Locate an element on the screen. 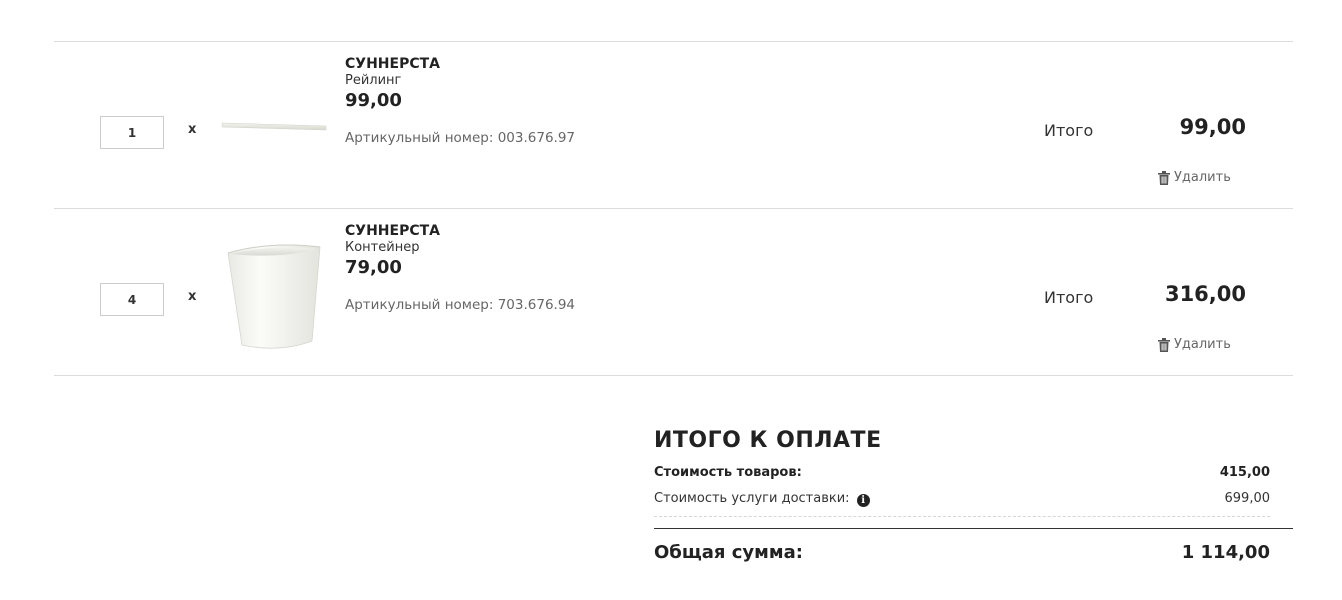 The image size is (1342, 600). delivery-cost-row: Стоимость услуги доставки: i 699,00 is located at coordinates (962, 503).